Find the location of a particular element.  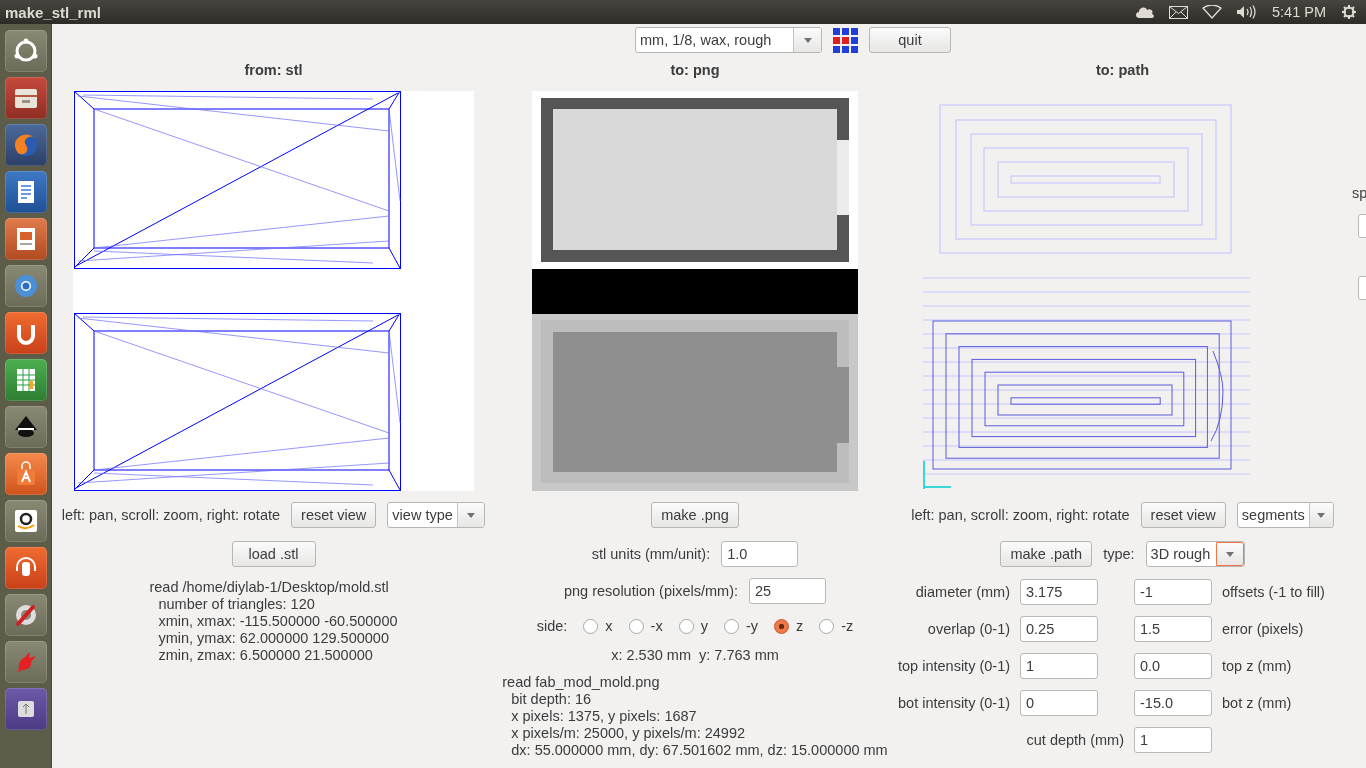

field-label: bot z (mm) is located at coordinates (1257, 703).